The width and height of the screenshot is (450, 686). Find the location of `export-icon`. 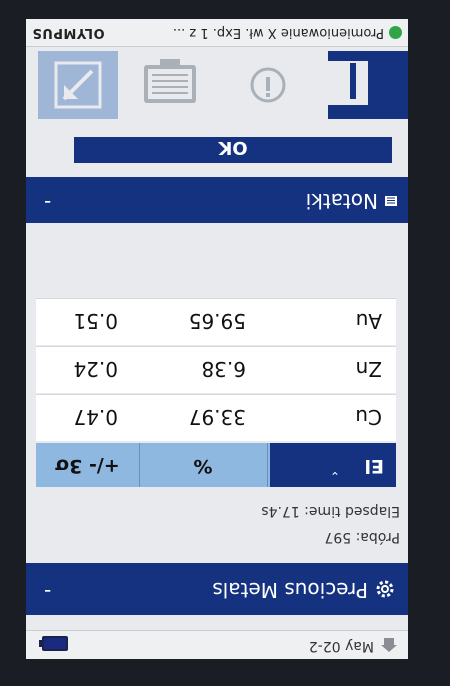

export-icon is located at coordinates (78, 85).